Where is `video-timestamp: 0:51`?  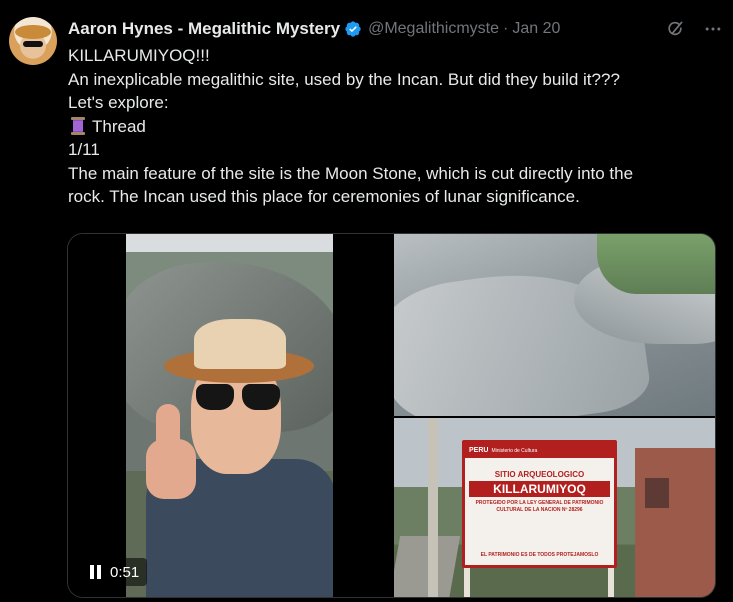
video-timestamp: 0:51 is located at coordinates (125, 572).